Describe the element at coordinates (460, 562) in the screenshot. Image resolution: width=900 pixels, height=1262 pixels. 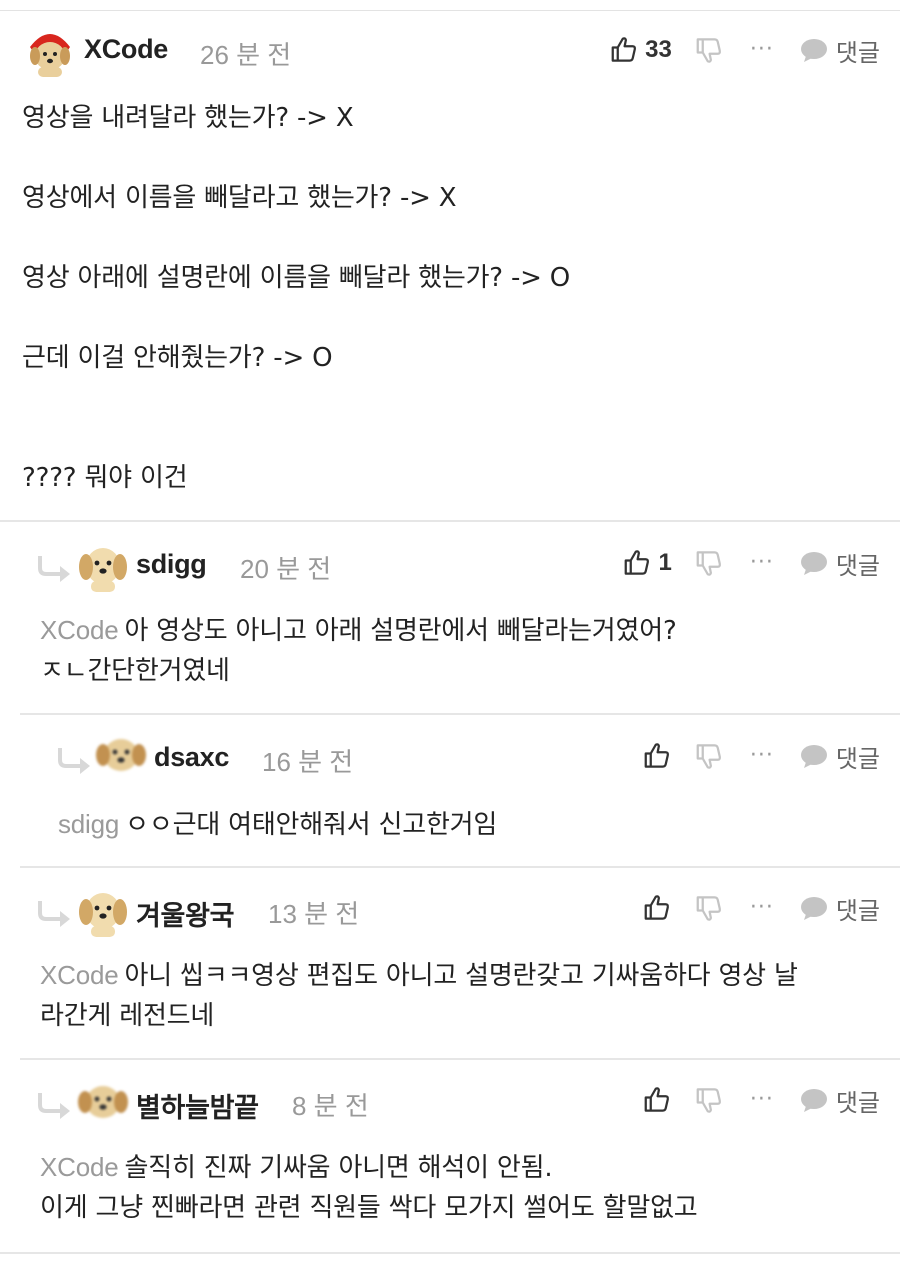
I see `comment-header: sdigg 20 분 전 1 ··· 댓글` at that location.